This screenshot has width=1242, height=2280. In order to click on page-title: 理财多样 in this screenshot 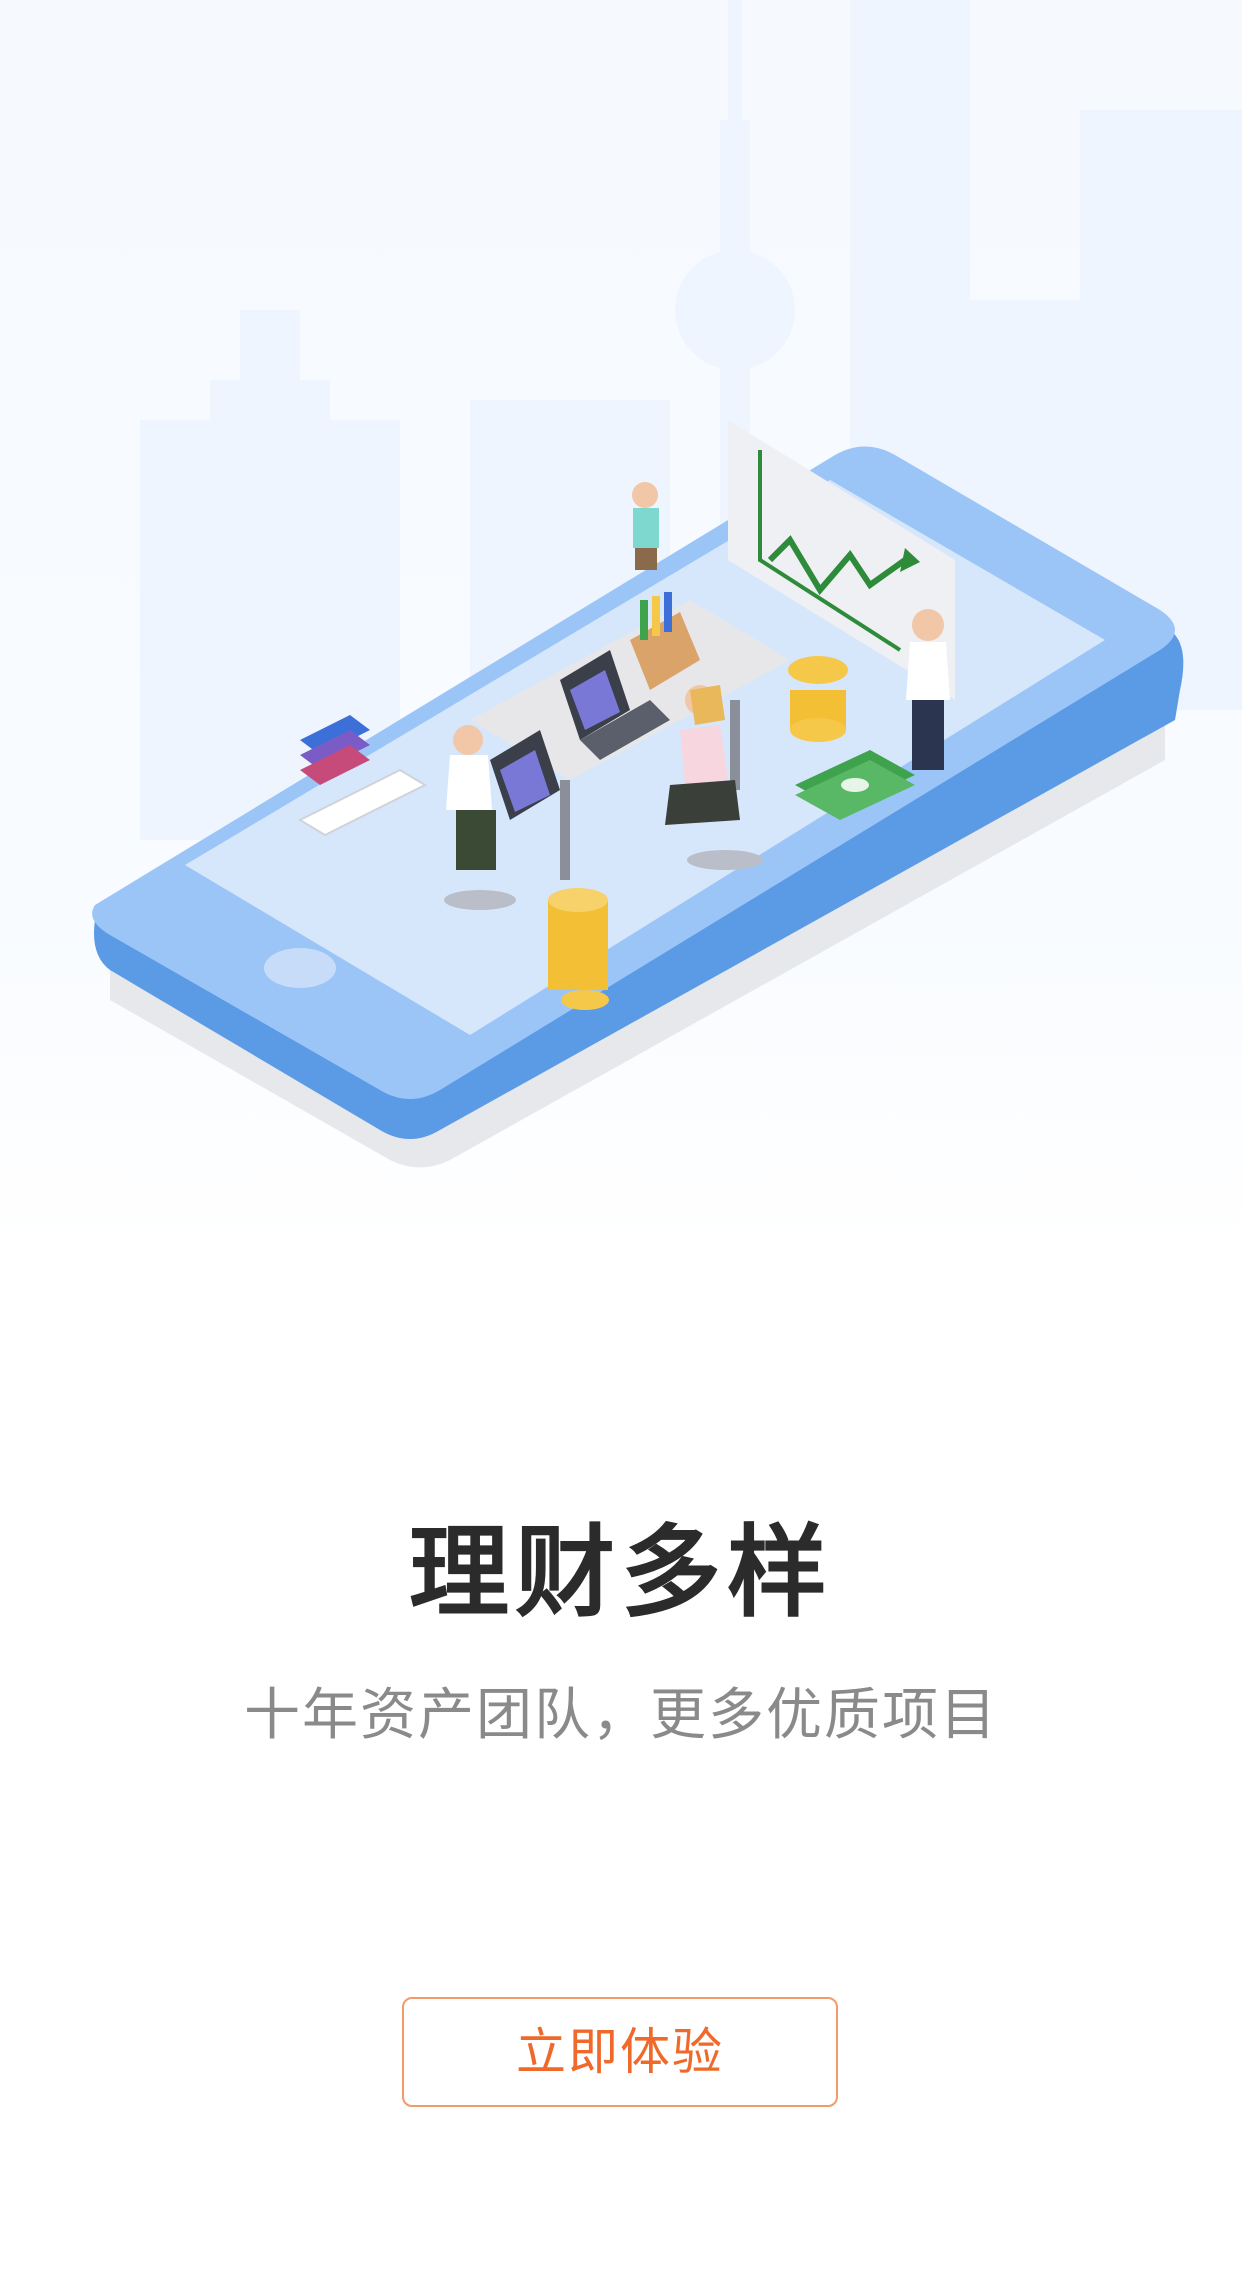, I will do `click(621, 1572)`.